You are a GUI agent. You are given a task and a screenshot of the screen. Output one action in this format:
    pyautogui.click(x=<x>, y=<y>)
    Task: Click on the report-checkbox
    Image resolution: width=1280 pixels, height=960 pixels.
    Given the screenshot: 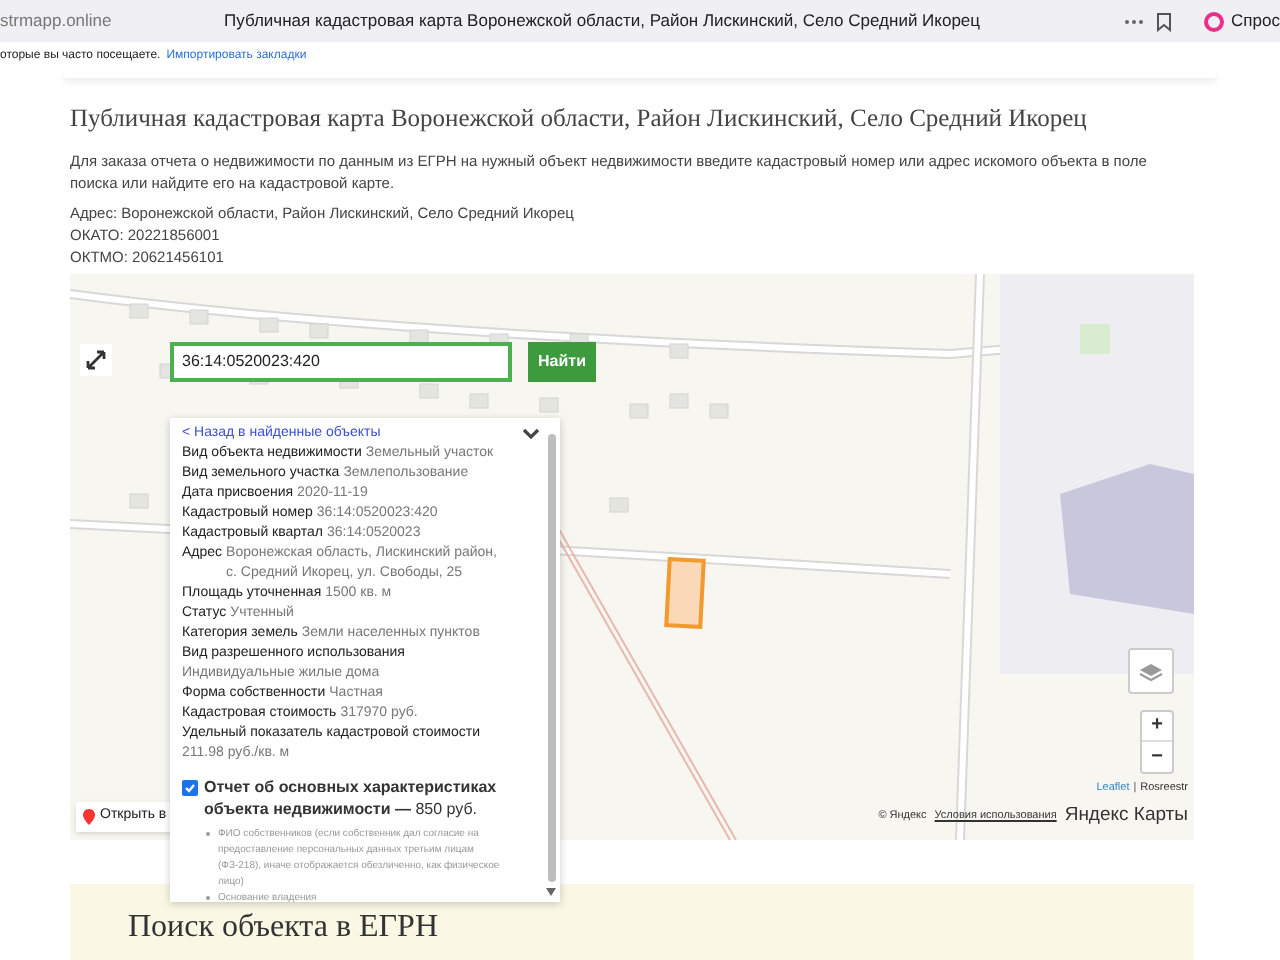 What is the action you would take?
    pyautogui.click(x=190, y=788)
    